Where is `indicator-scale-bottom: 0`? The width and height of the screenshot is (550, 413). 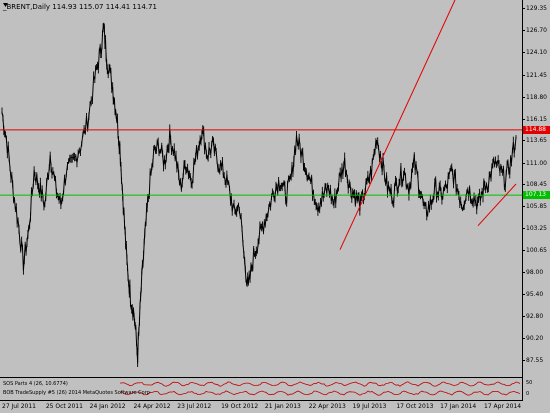 indicator-scale-bottom: 0 is located at coordinates (528, 394).